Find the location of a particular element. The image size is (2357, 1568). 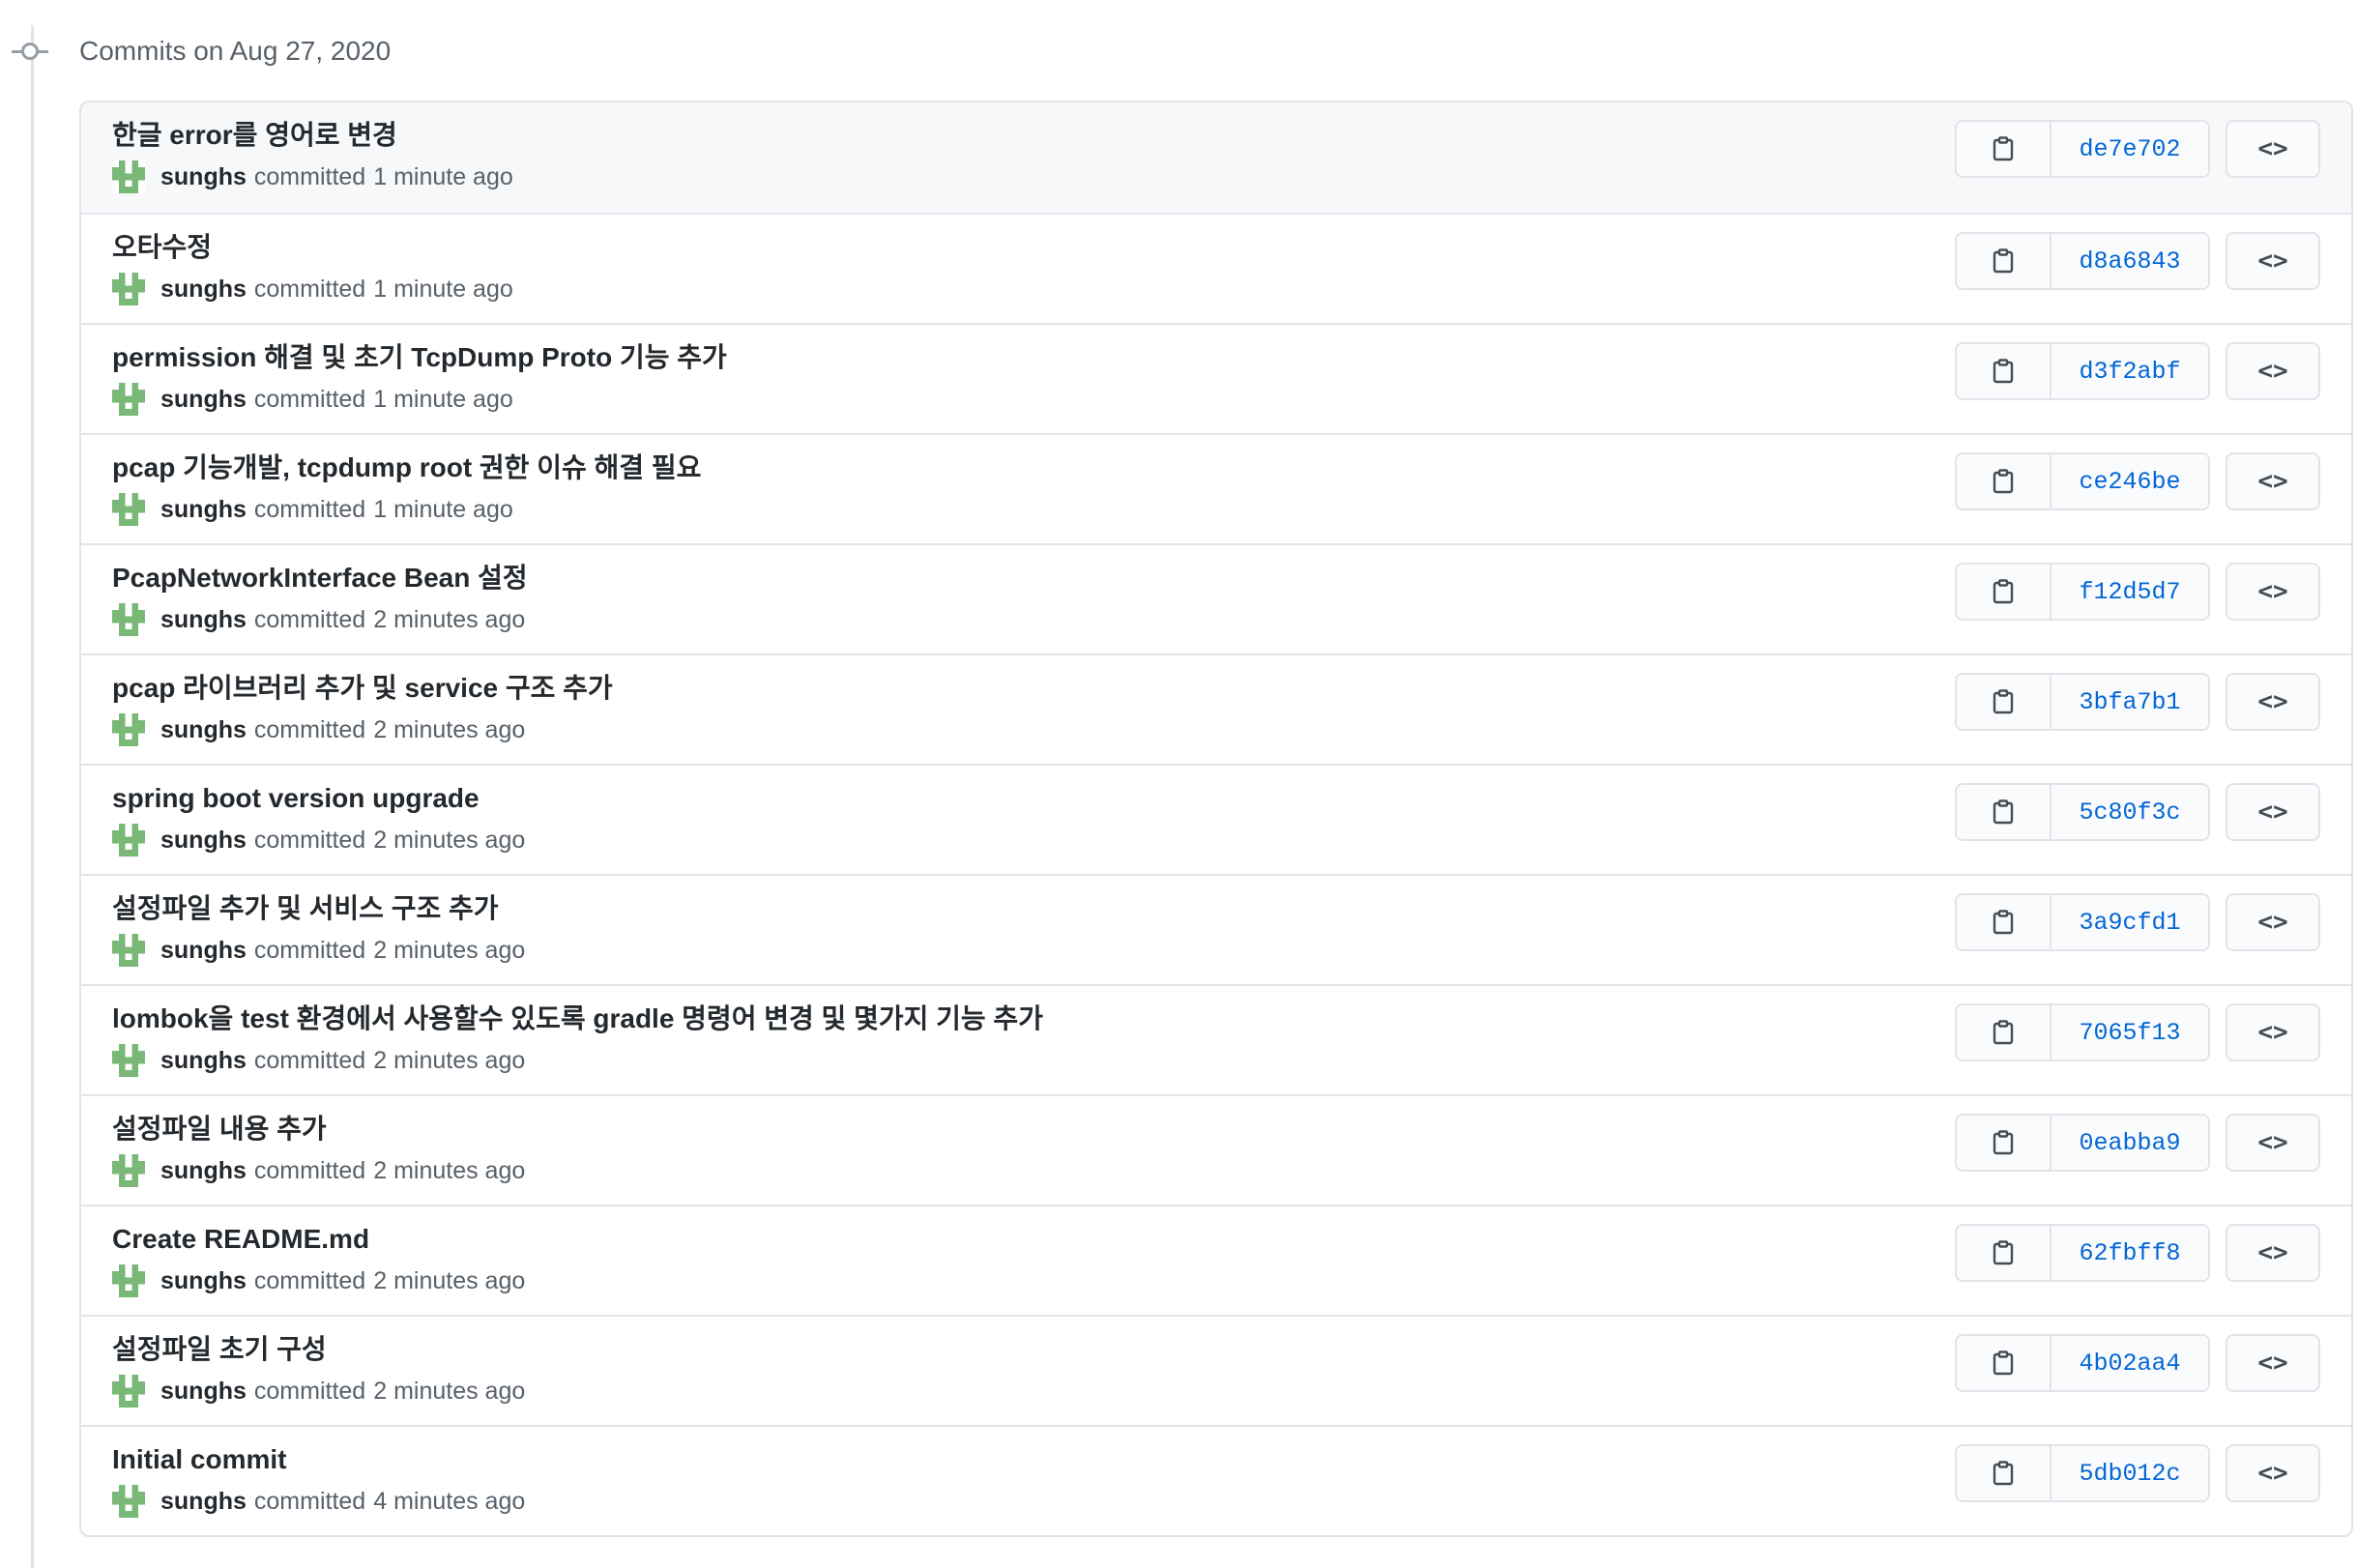

commit-sha-link: f12d5d7 is located at coordinates (2129, 592).